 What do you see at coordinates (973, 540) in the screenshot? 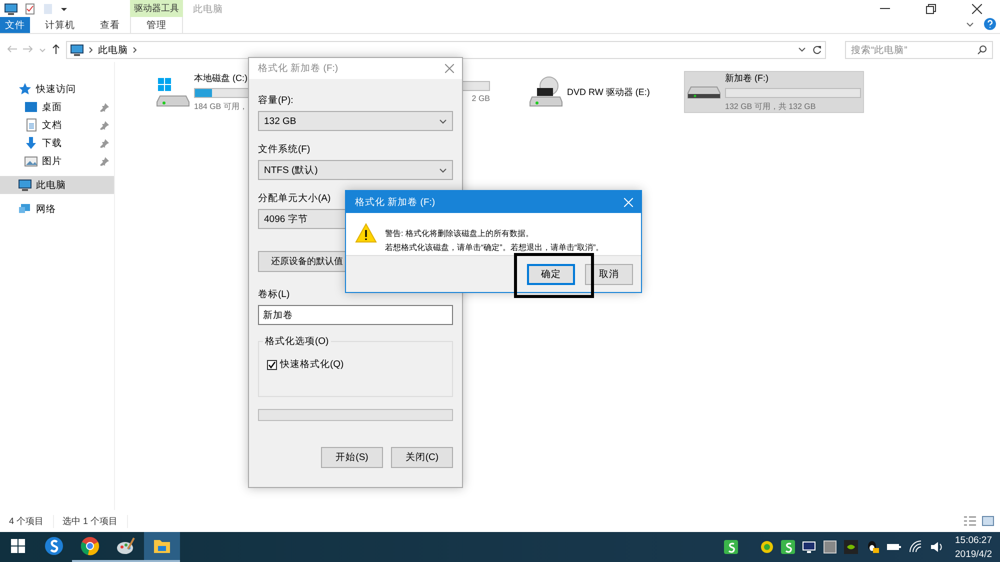
I see `clock-time: 15:06:27` at bounding box center [973, 540].